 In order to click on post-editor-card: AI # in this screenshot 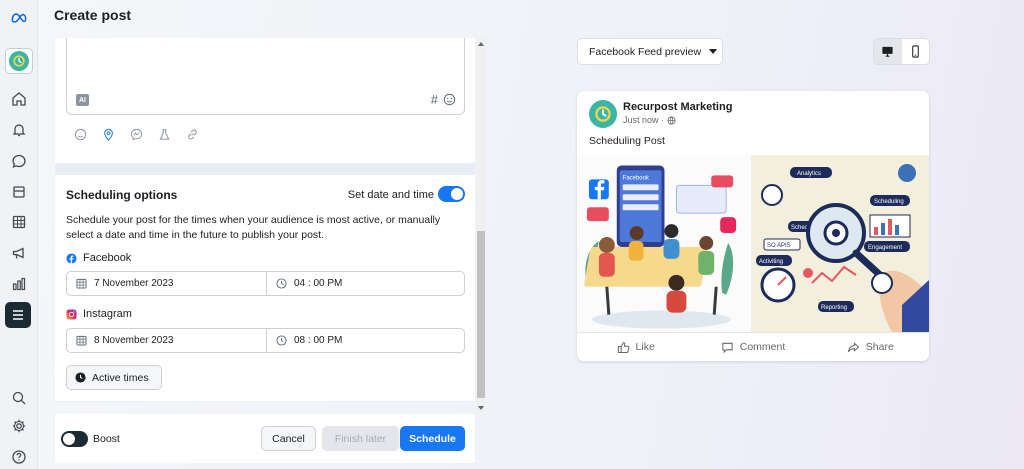, I will do `click(265, 100)`.